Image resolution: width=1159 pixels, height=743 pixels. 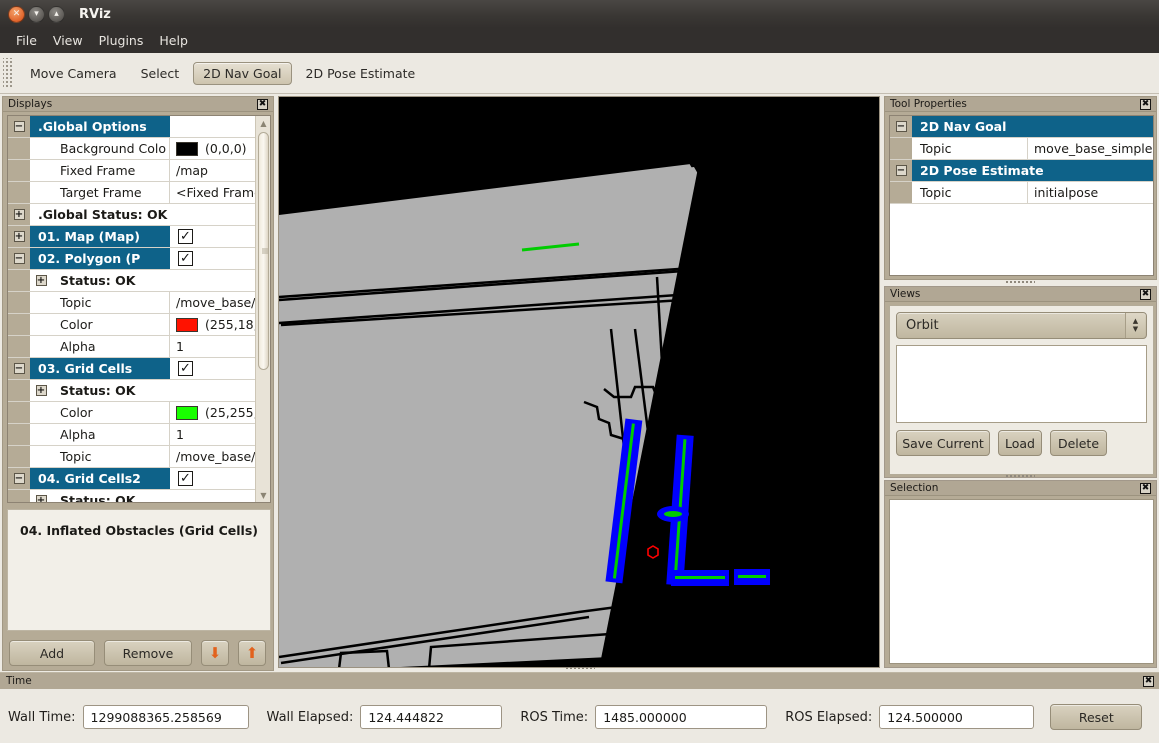 I want to click on menu-help: Help, so click(x=173, y=40).